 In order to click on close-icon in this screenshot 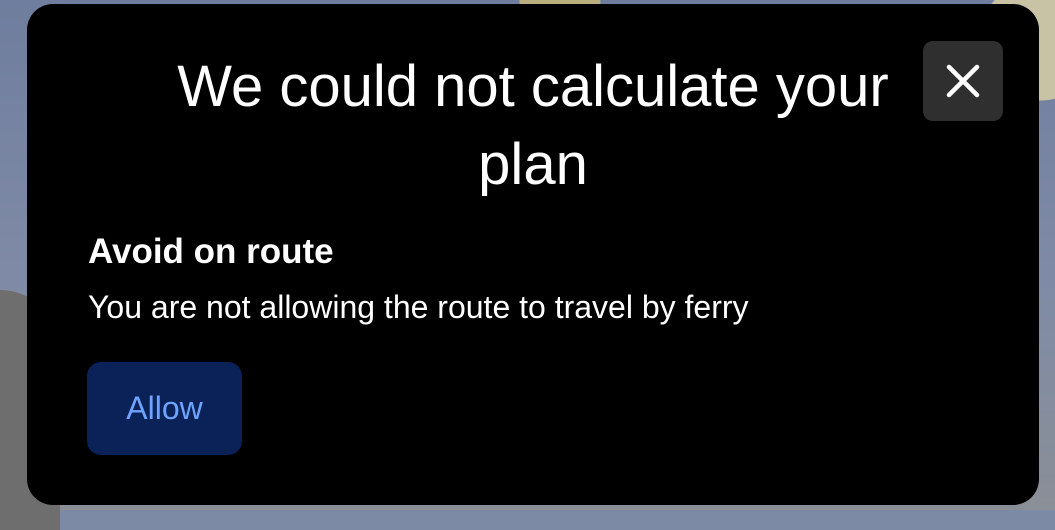, I will do `click(963, 81)`.